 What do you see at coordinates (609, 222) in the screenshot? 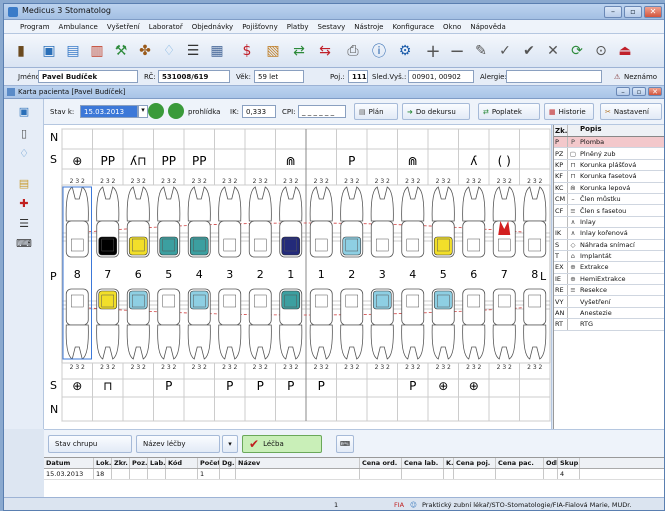
I see `legend-row: ∧ Inlay` at bounding box center [609, 222].